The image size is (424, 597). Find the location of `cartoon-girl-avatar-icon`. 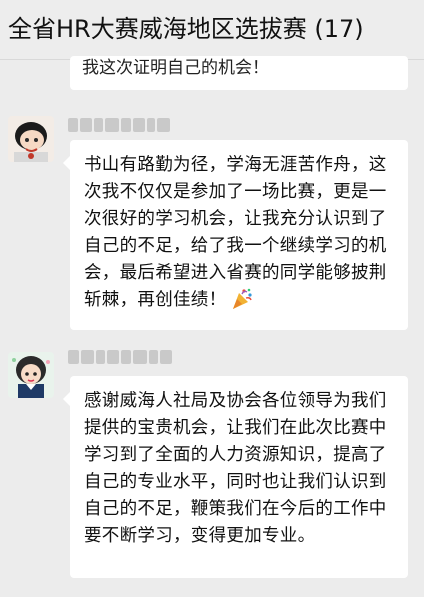

cartoon-girl-avatar-icon is located at coordinates (31, 375).